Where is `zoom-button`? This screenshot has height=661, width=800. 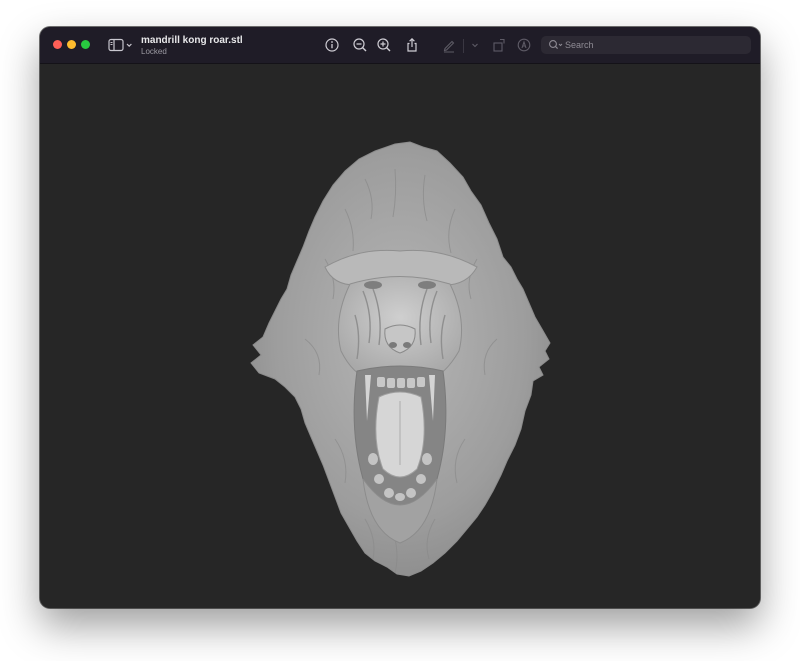
zoom-button is located at coordinates (85, 44).